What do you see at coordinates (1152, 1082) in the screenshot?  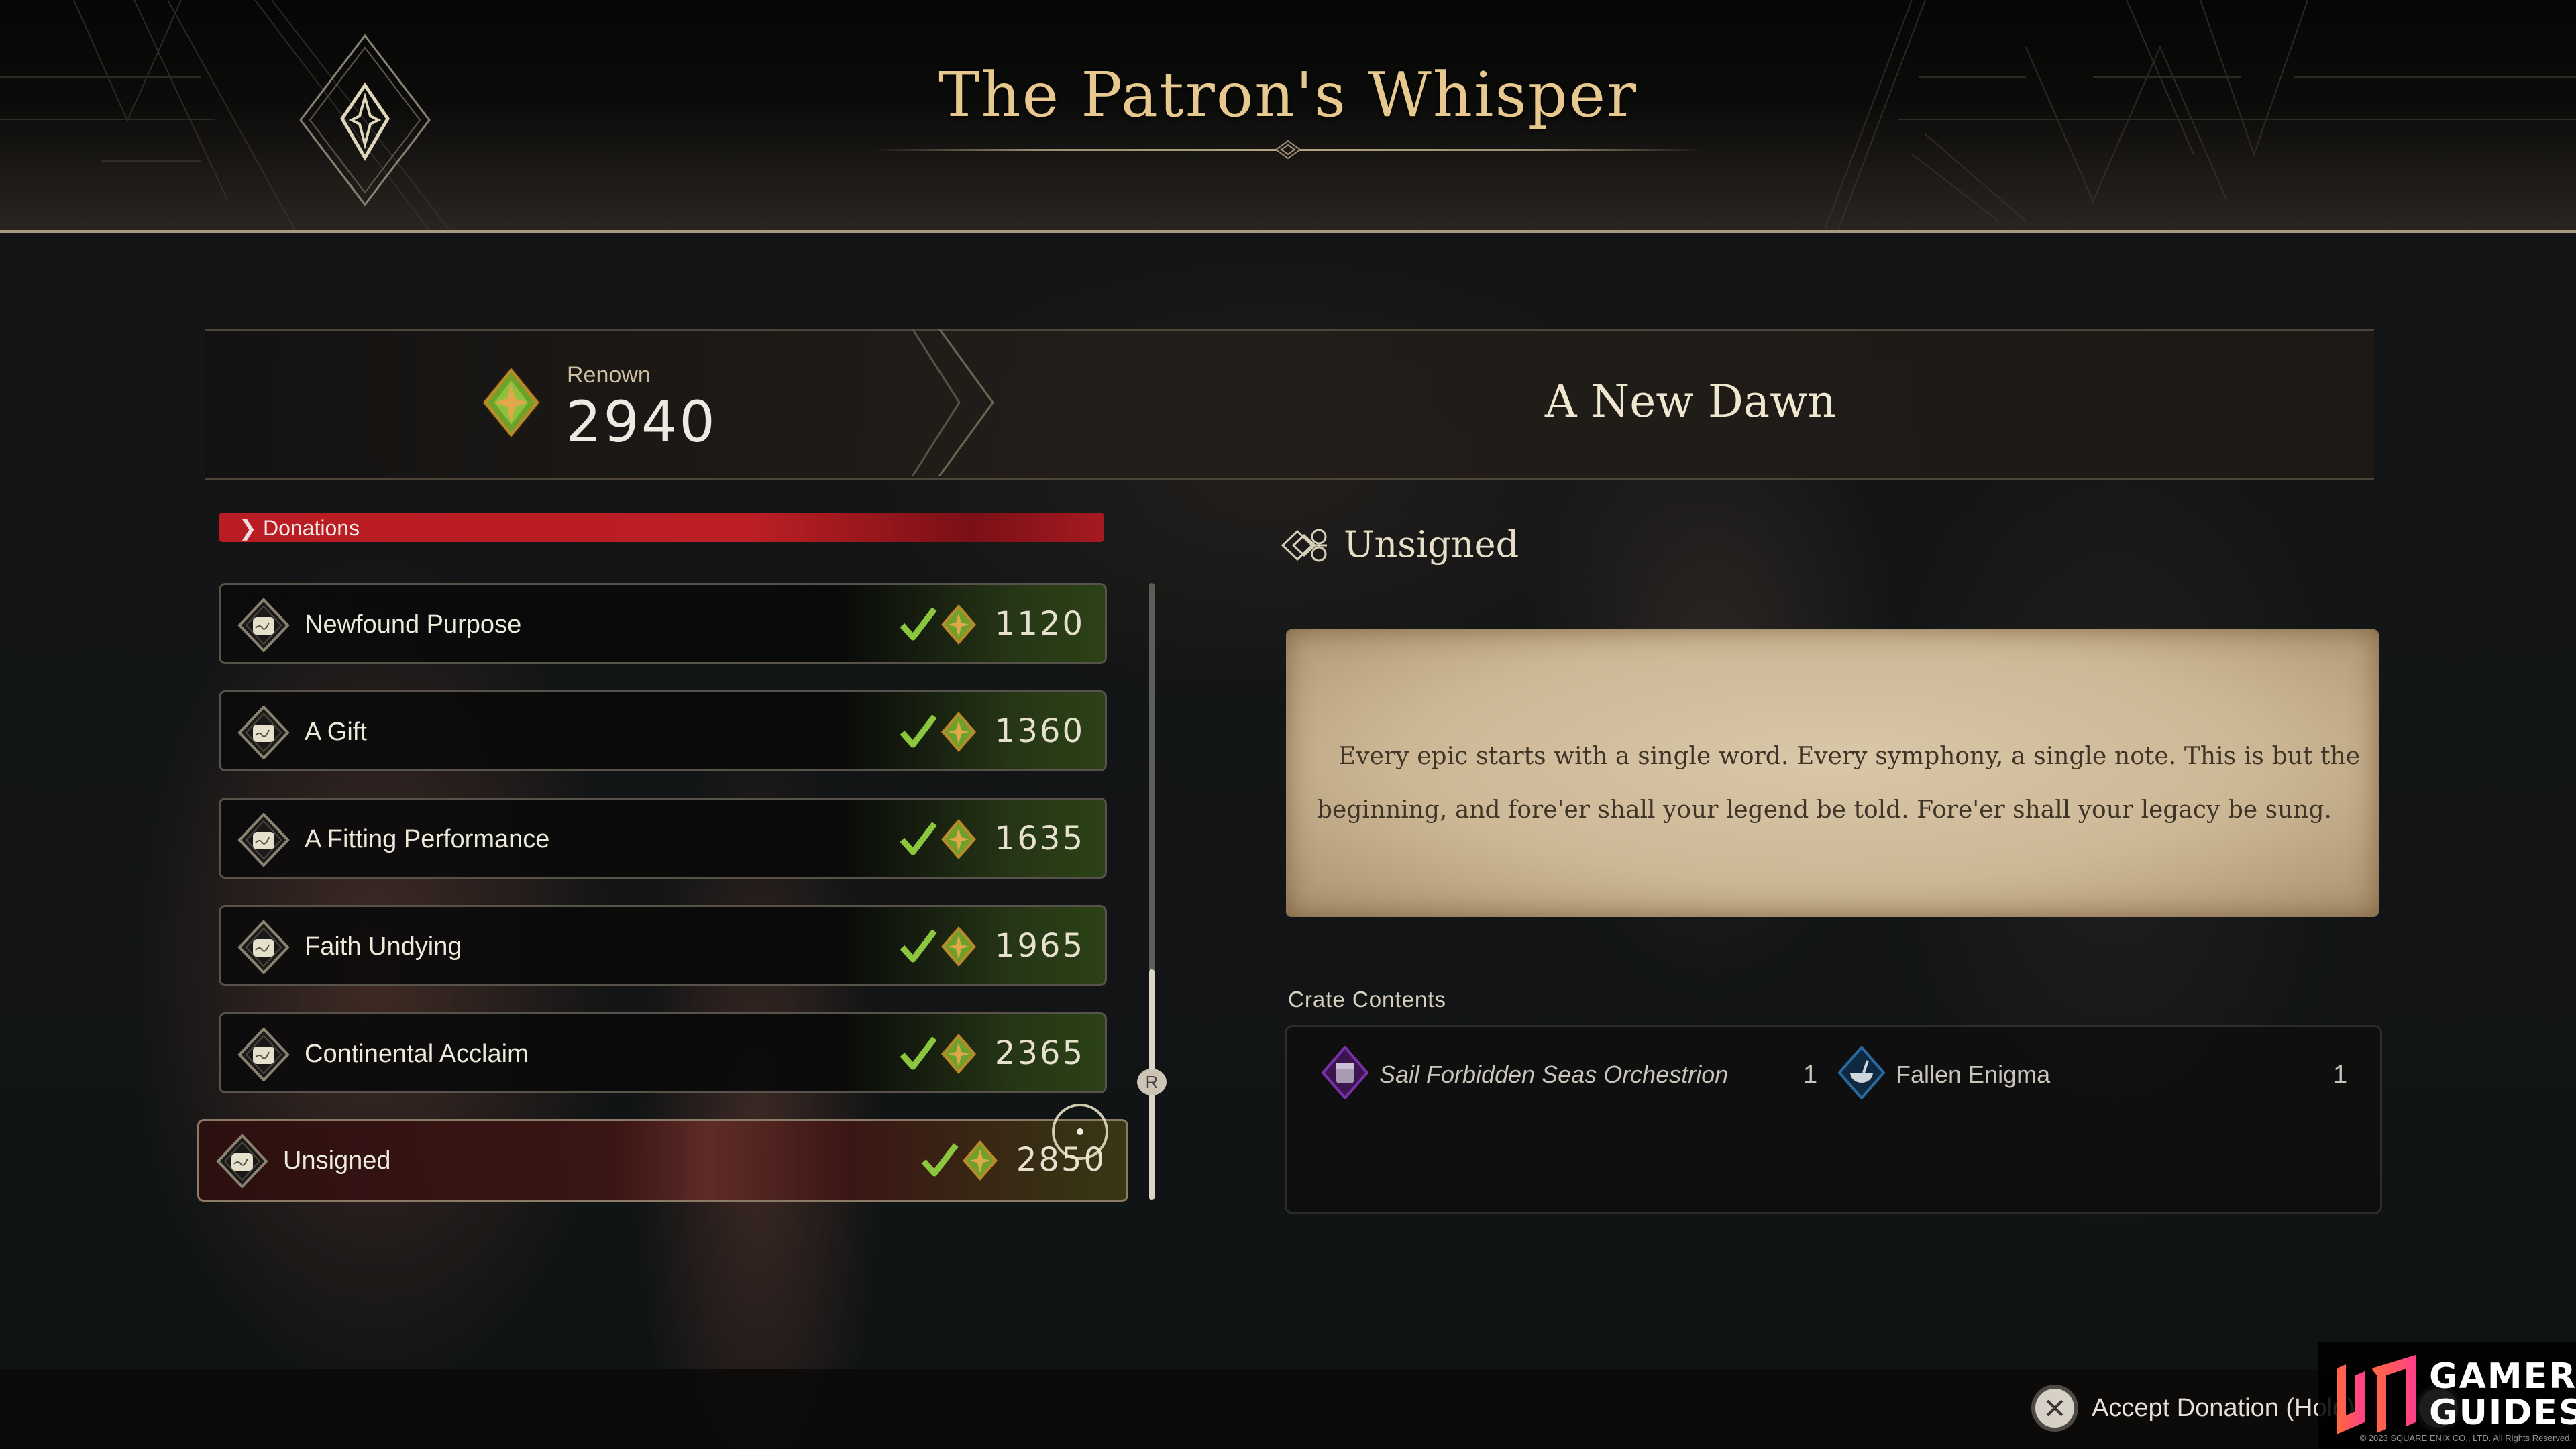 I see `scroll-r-button: R` at bounding box center [1152, 1082].